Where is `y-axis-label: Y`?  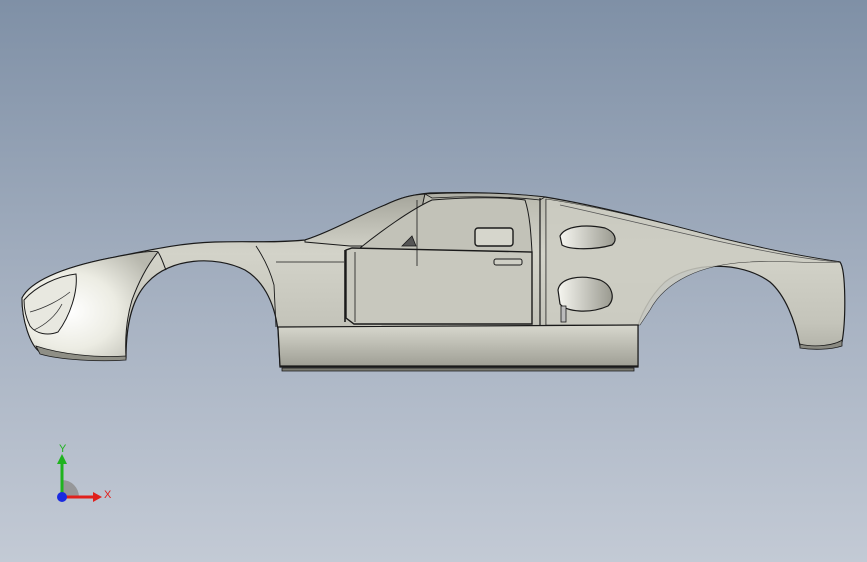
y-axis-label: Y is located at coordinates (63, 449).